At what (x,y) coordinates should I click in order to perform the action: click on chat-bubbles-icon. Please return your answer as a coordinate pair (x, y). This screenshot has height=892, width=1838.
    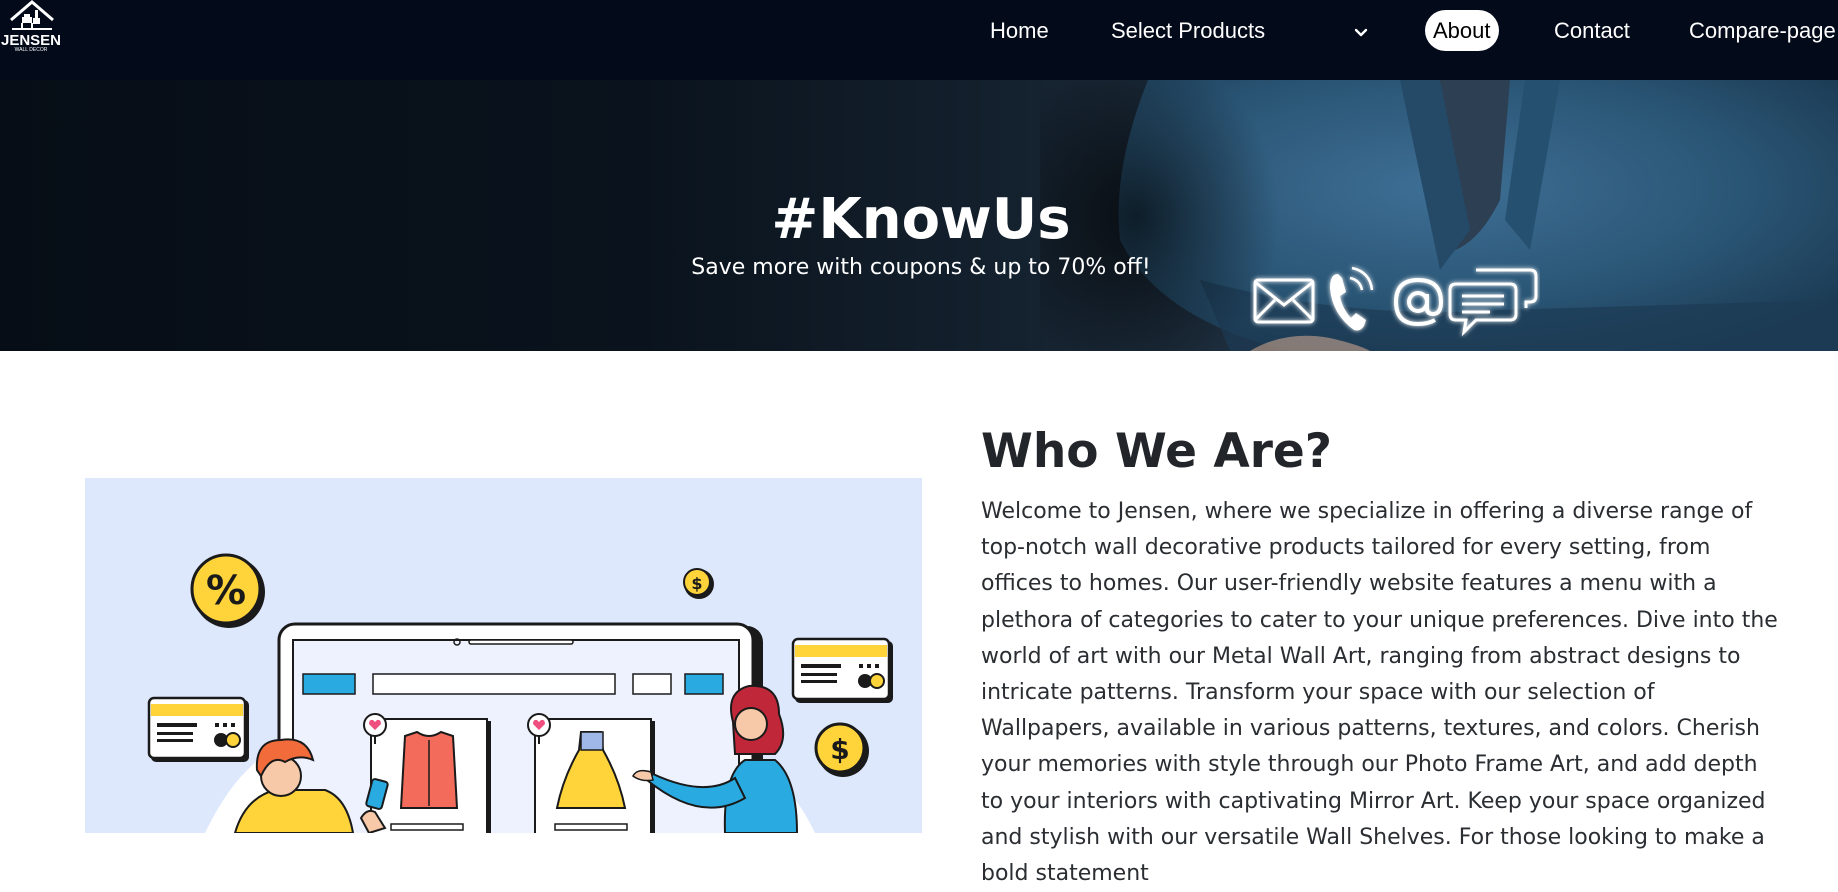
    Looking at the image, I should click on (1493, 302).